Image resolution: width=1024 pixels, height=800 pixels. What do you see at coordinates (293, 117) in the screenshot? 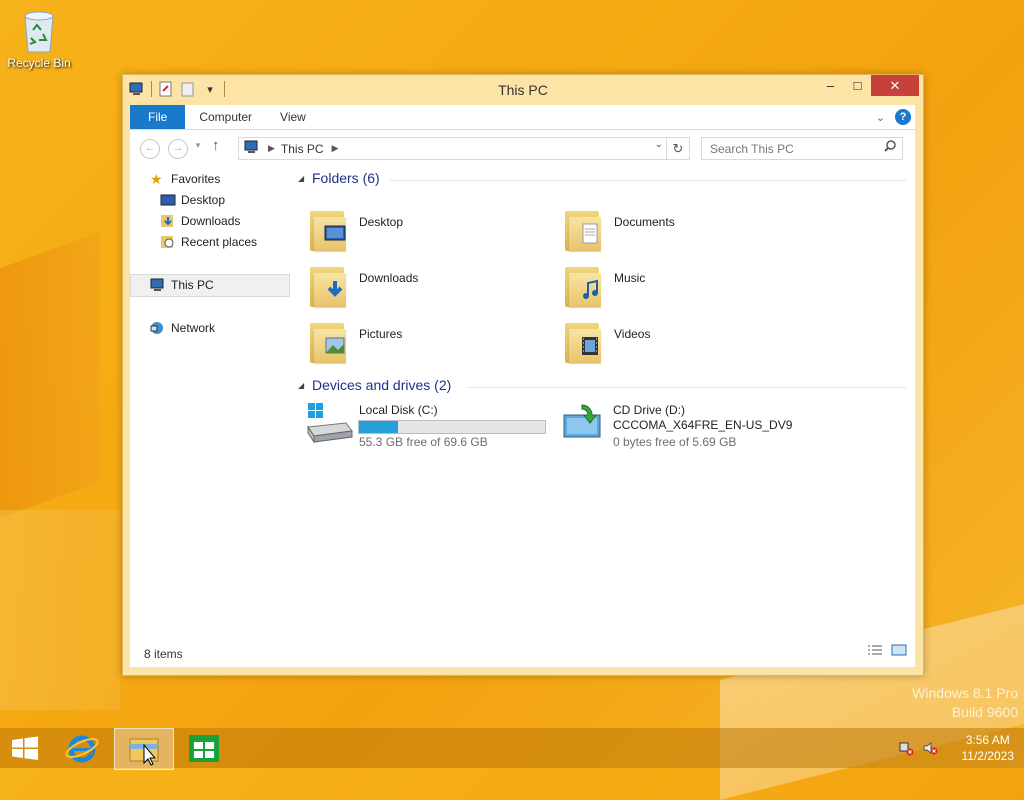
I see `tab-view: View` at bounding box center [293, 117].